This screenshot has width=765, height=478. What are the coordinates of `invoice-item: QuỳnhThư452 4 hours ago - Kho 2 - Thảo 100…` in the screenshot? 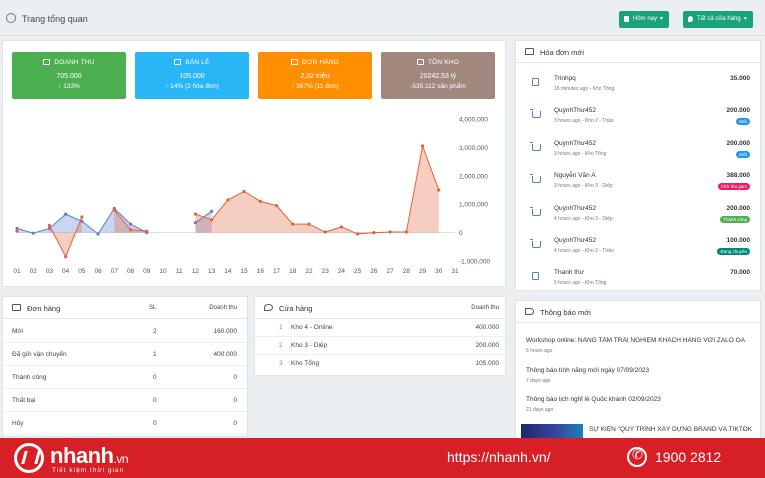 It's located at (638, 253).